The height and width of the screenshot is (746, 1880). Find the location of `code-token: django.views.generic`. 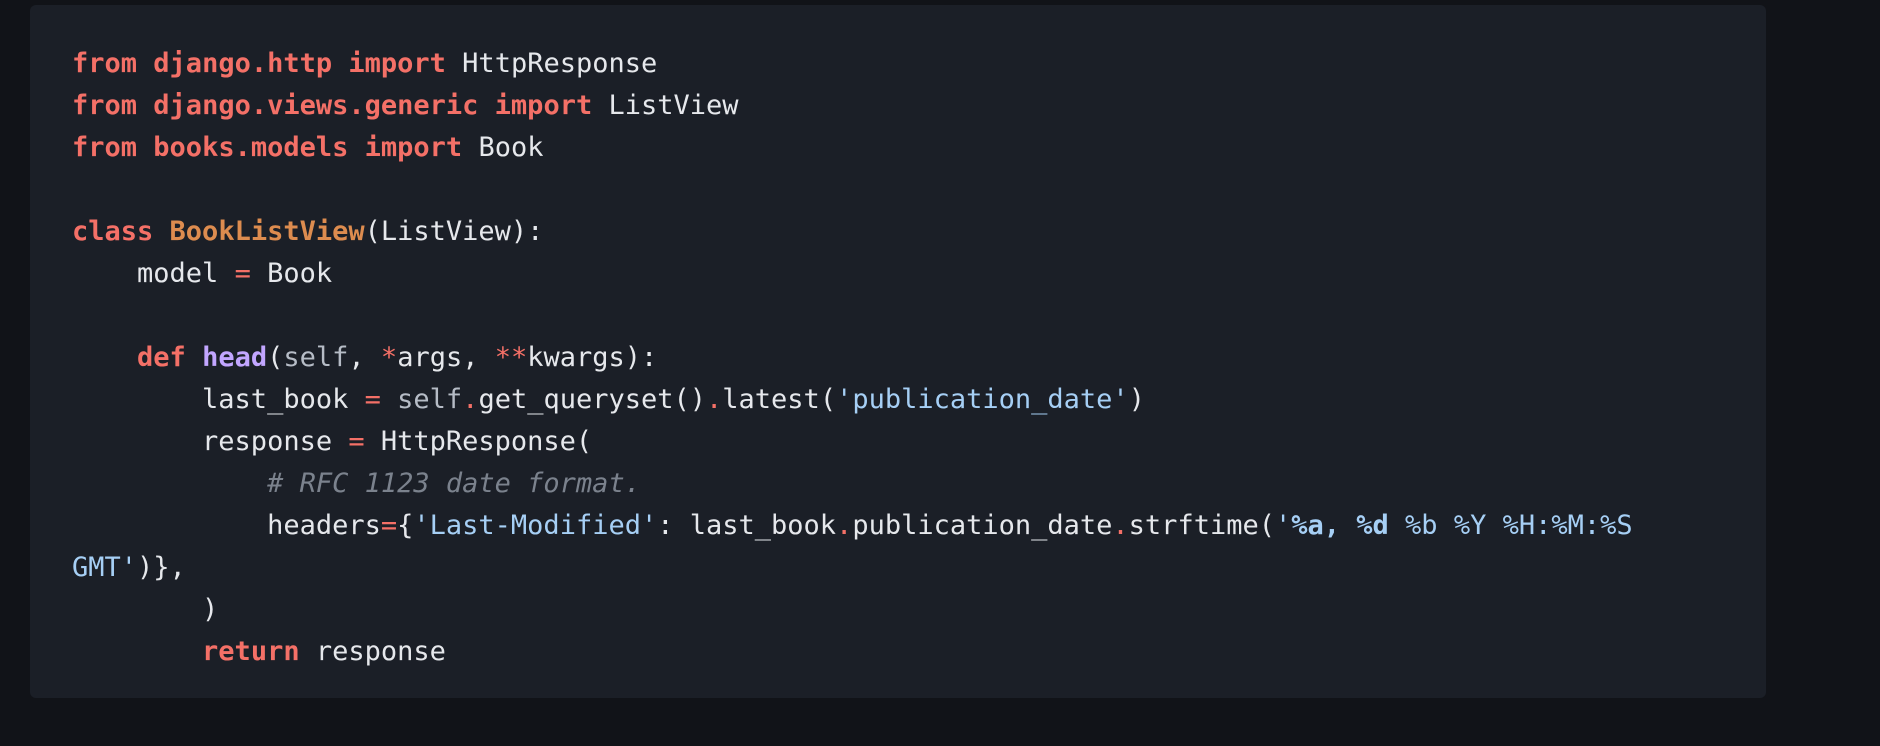

code-token: django.views.generic is located at coordinates (316, 105).